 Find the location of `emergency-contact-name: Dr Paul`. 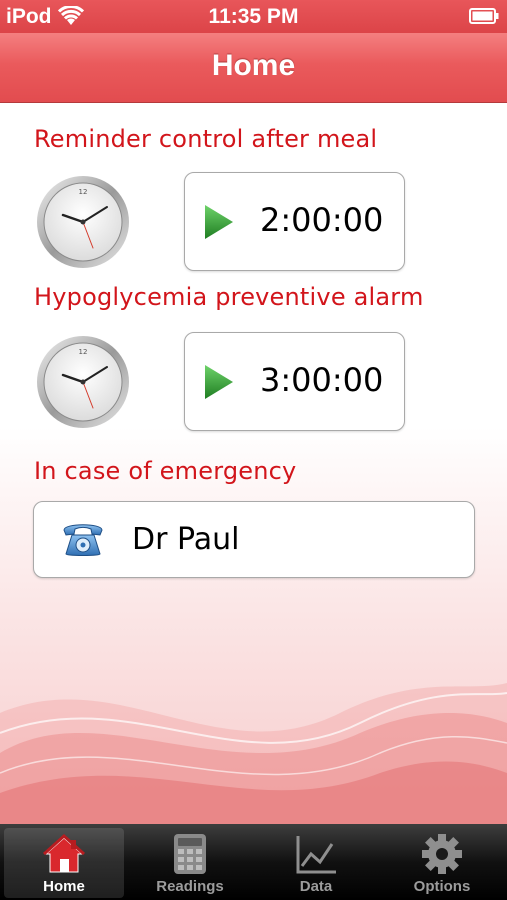

emergency-contact-name: Dr Paul is located at coordinates (186, 539).